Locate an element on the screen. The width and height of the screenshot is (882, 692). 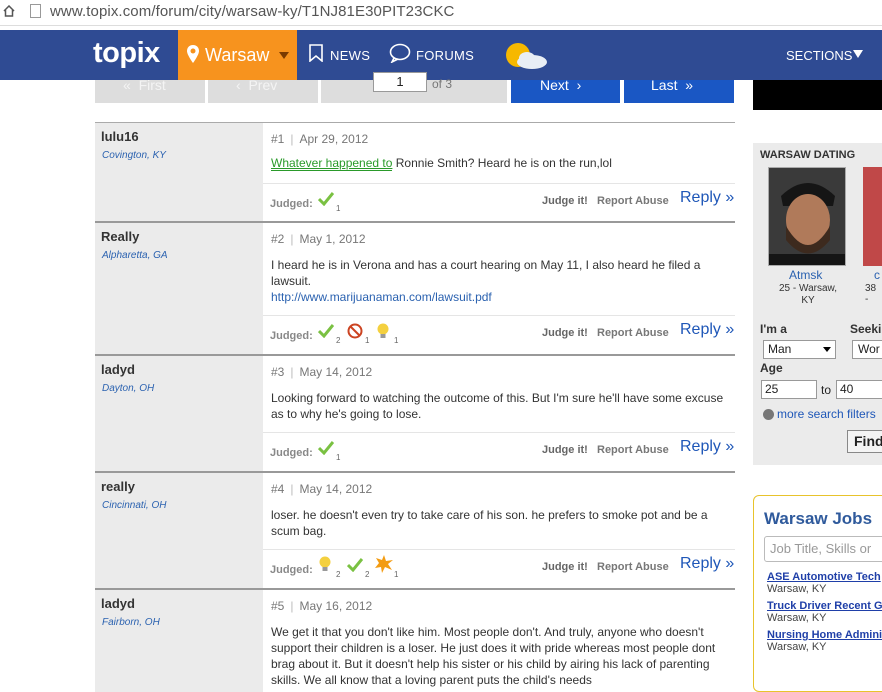
more-search-filters-link: more search filters is located at coordinates (826, 414).